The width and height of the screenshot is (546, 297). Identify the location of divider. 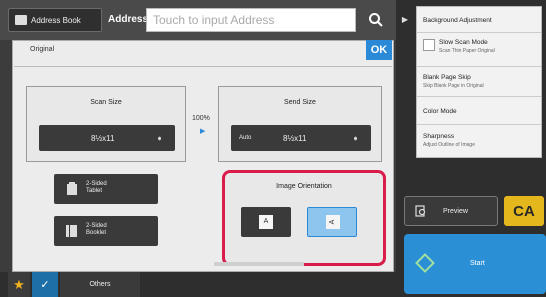
(203, 66).